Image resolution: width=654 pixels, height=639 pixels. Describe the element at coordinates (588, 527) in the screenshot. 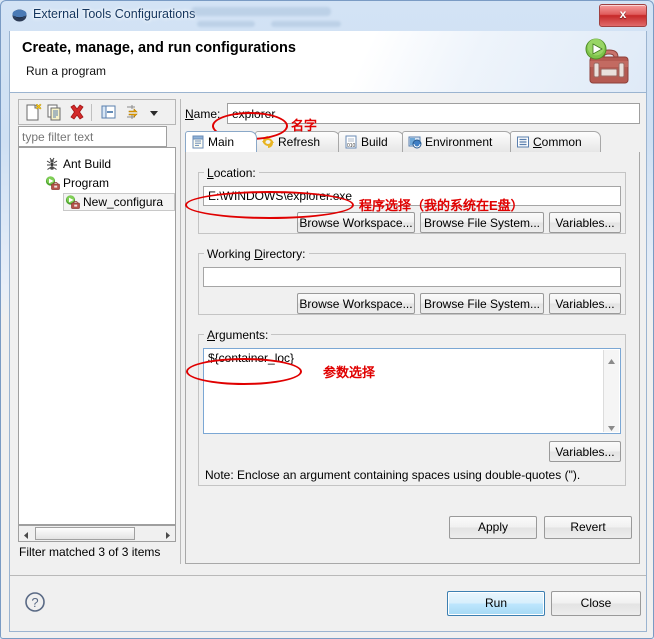

I see `revert-button: Revert` at that location.